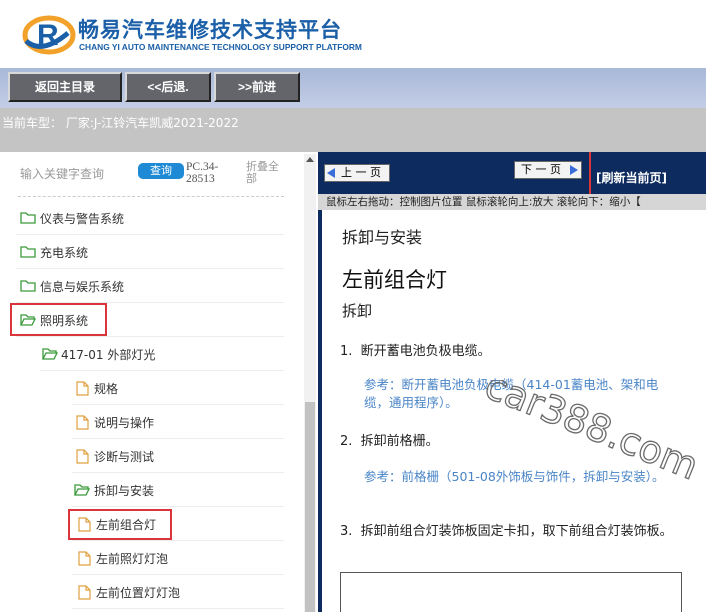  Describe the element at coordinates (64, 253) in the screenshot. I see `tree-item-label: 充电系统` at that location.